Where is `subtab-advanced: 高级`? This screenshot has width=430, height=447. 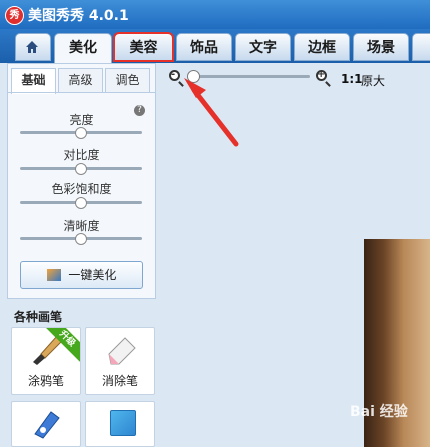
subtab-advanced: 高级 is located at coordinates (80, 80).